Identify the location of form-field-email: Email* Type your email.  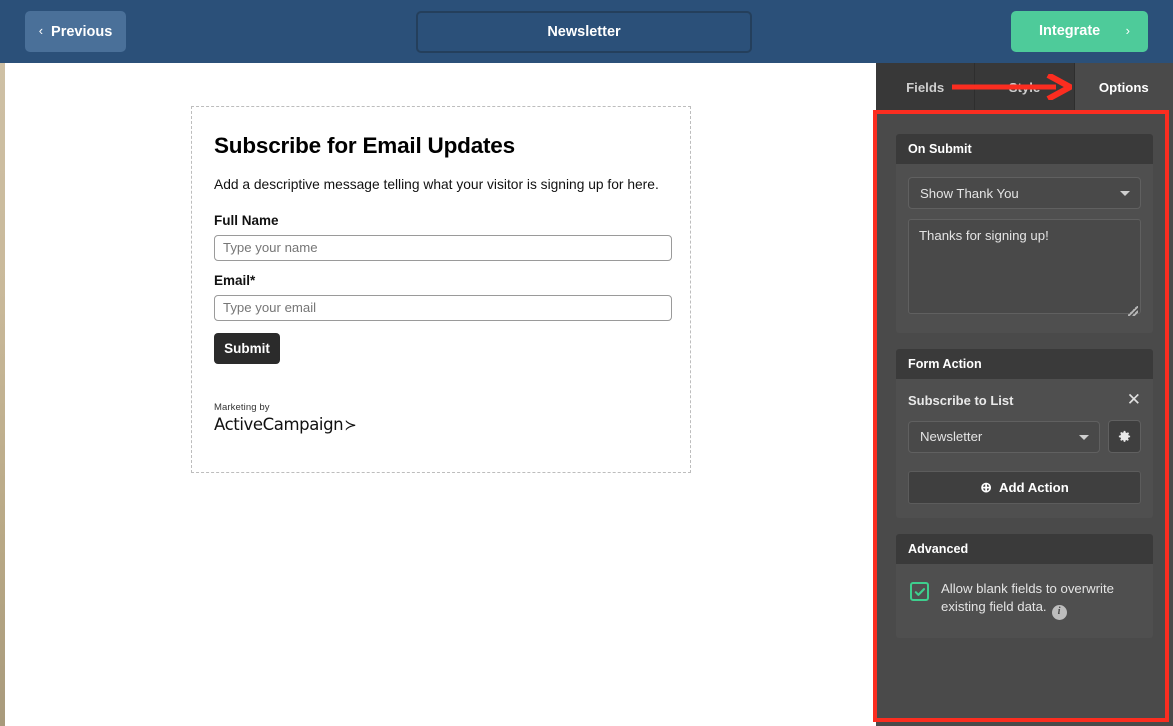
(443, 296).